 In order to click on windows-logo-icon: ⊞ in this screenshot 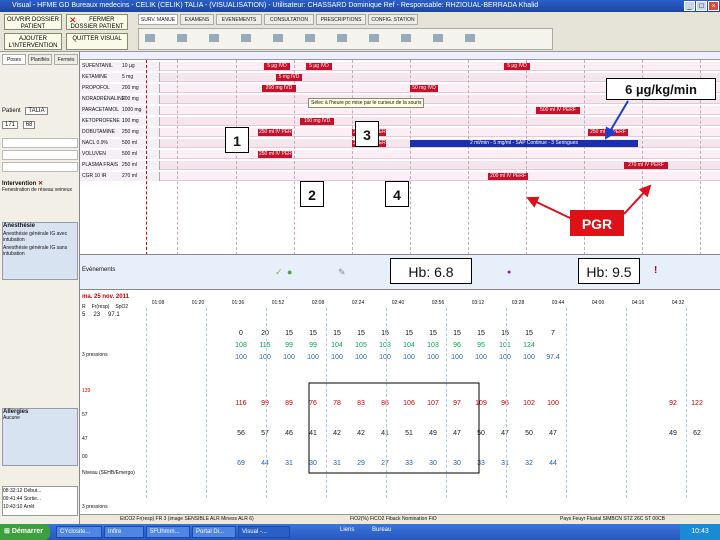, I will do `click(7, 531)`.